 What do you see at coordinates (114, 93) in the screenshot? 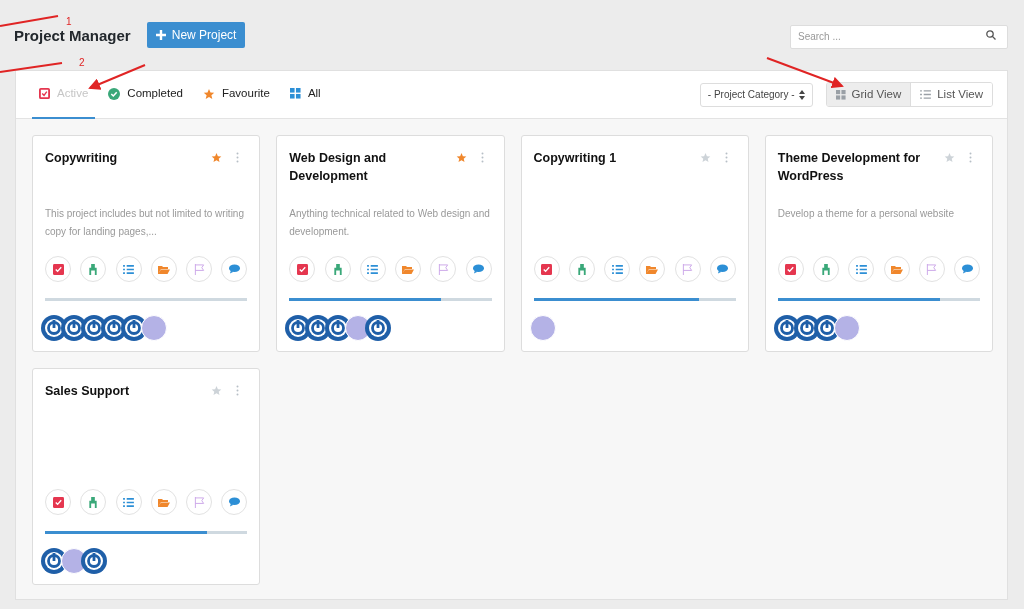
I see `check-circle-icon` at bounding box center [114, 93].